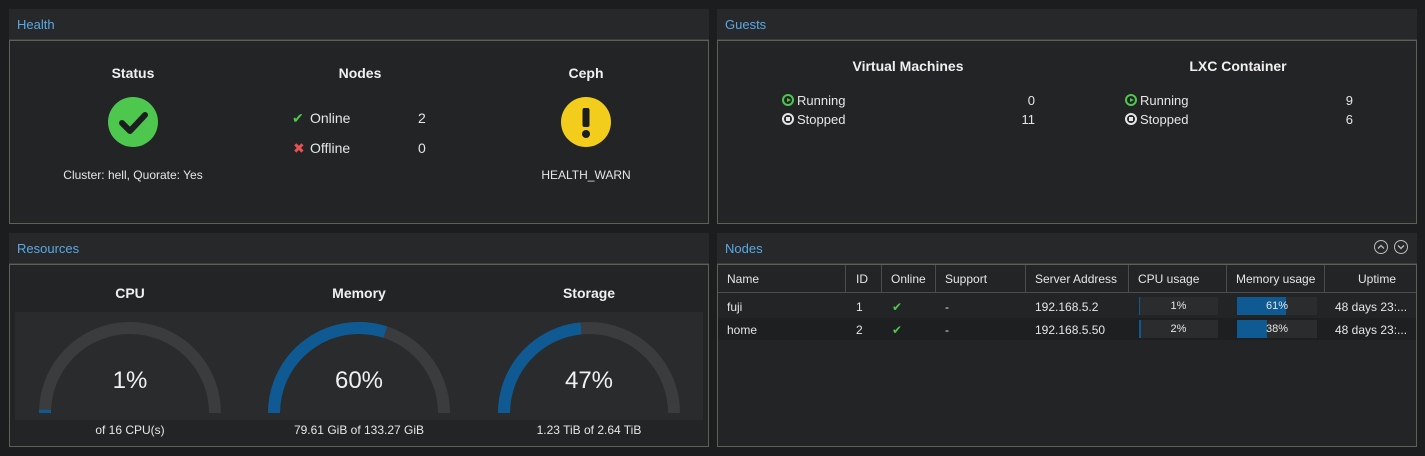 The image size is (1425, 456). Describe the element at coordinates (359, 430) in the screenshot. I see `memory-sub: 79.61 GiB of 133.27 GiB` at that location.